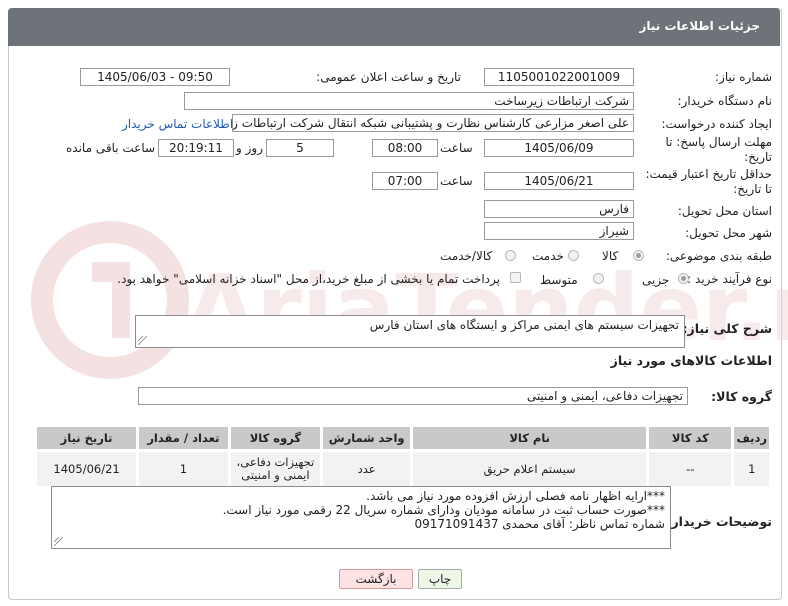  What do you see at coordinates (727, 328) in the screenshot?
I see `description-label: شرح کلی نیاز:` at bounding box center [727, 328].